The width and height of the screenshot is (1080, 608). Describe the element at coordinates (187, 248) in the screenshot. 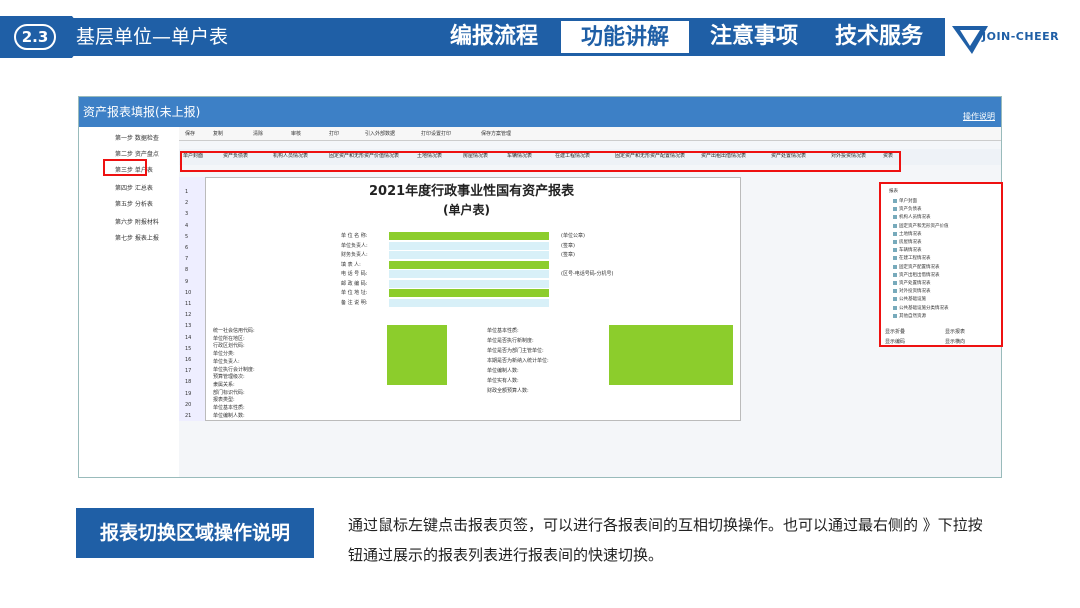

I see `row-number: 6` at that location.